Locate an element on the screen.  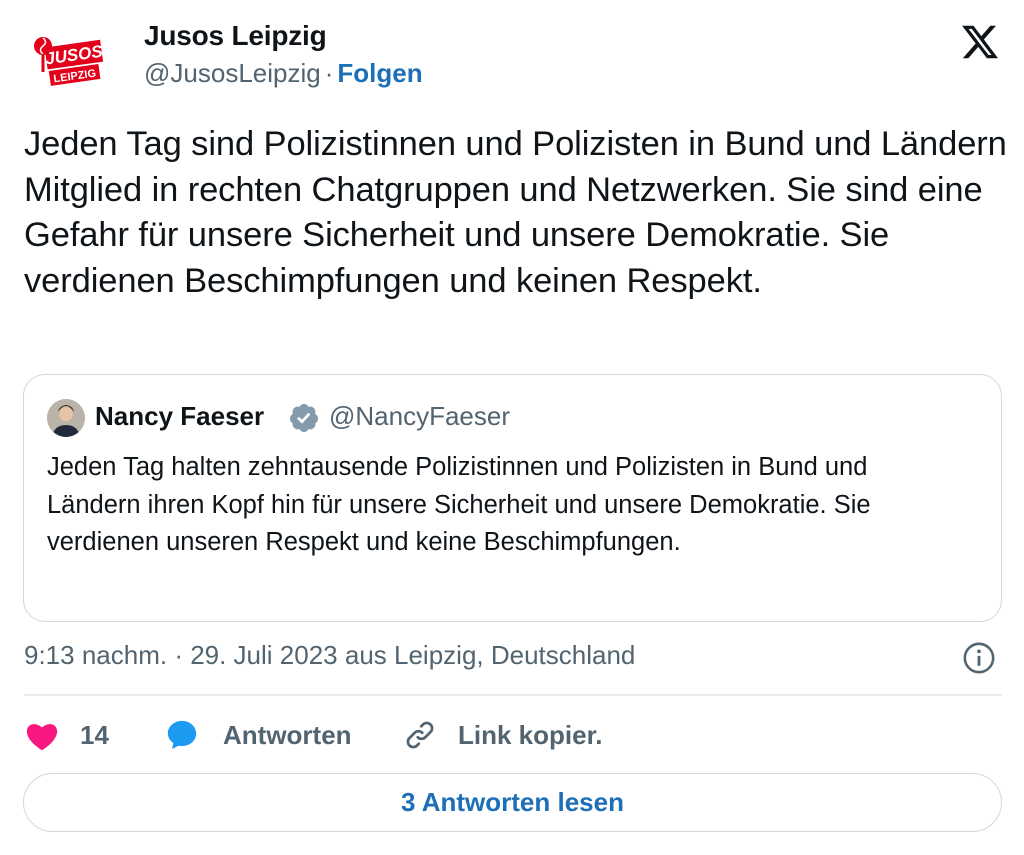
author-handle: @JusosLeipzig is located at coordinates (232, 73).